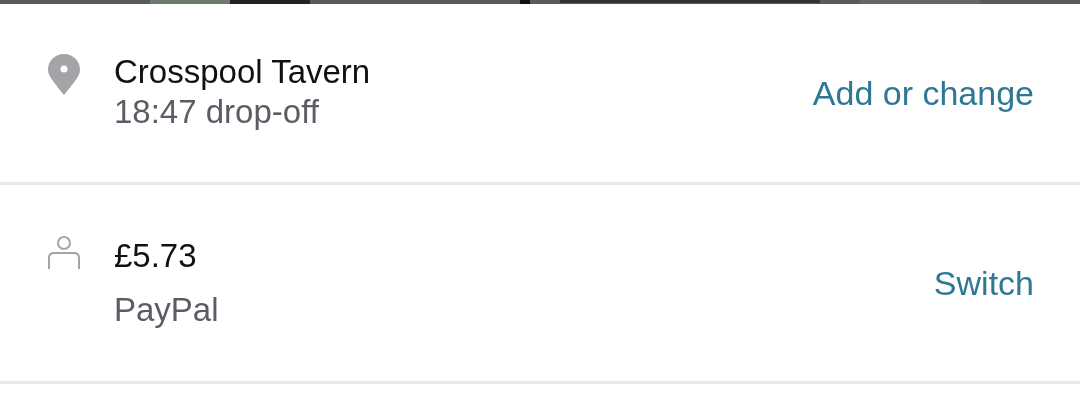  What do you see at coordinates (923, 93) in the screenshot?
I see `change-link: Add or change` at bounding box center [923, 93].